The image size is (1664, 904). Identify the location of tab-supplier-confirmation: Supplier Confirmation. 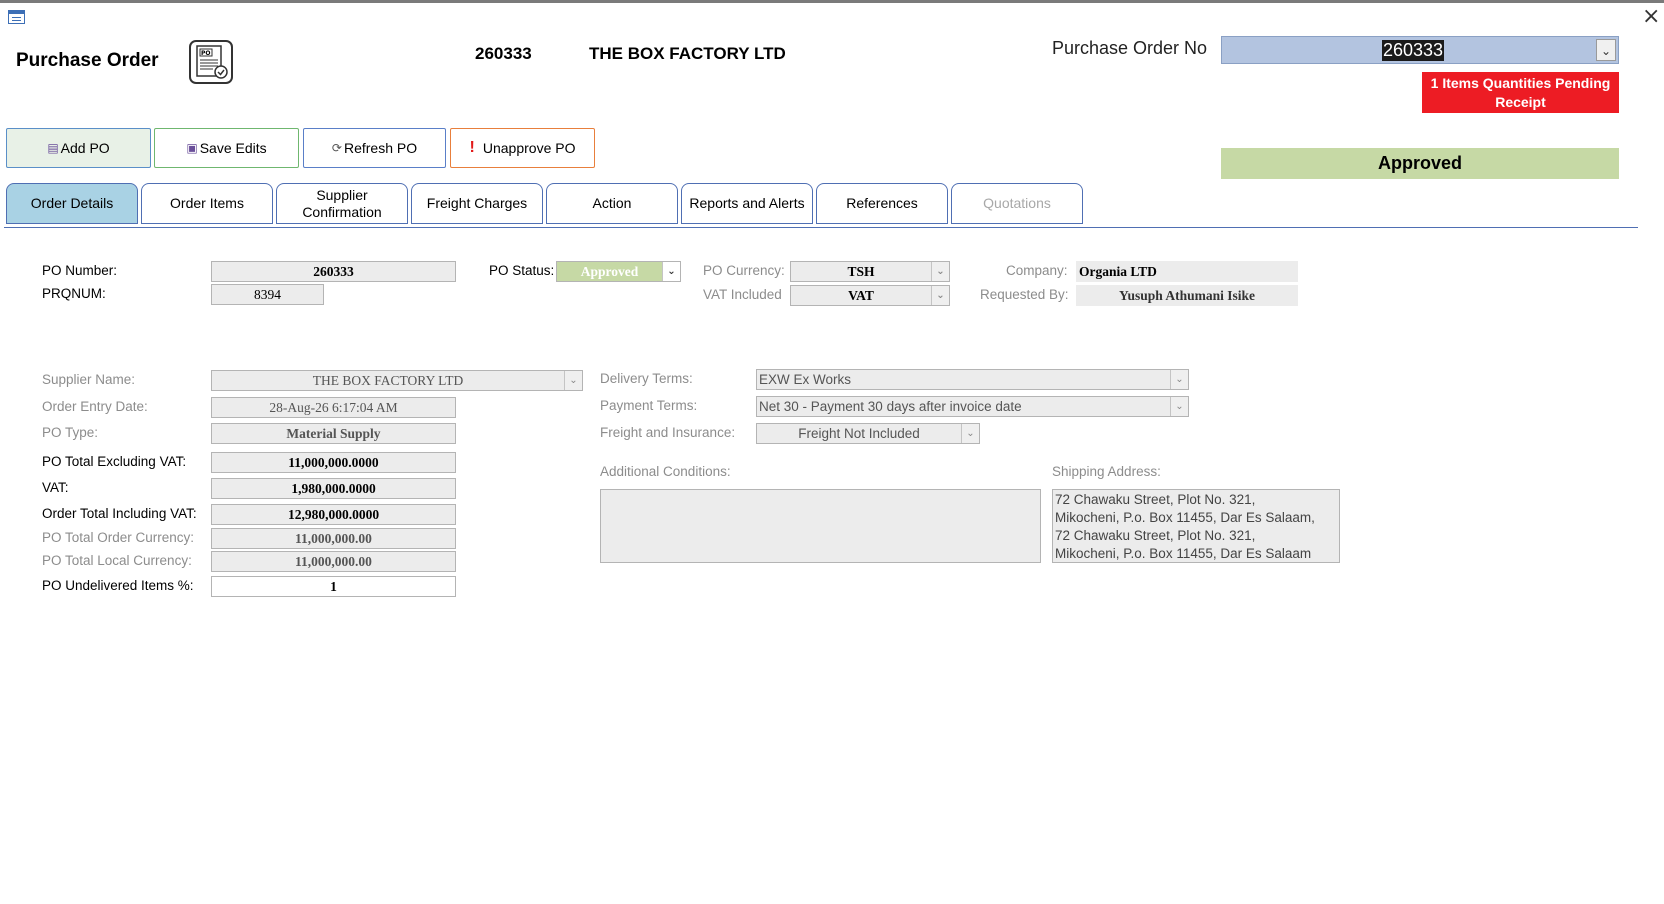
(342, 203).